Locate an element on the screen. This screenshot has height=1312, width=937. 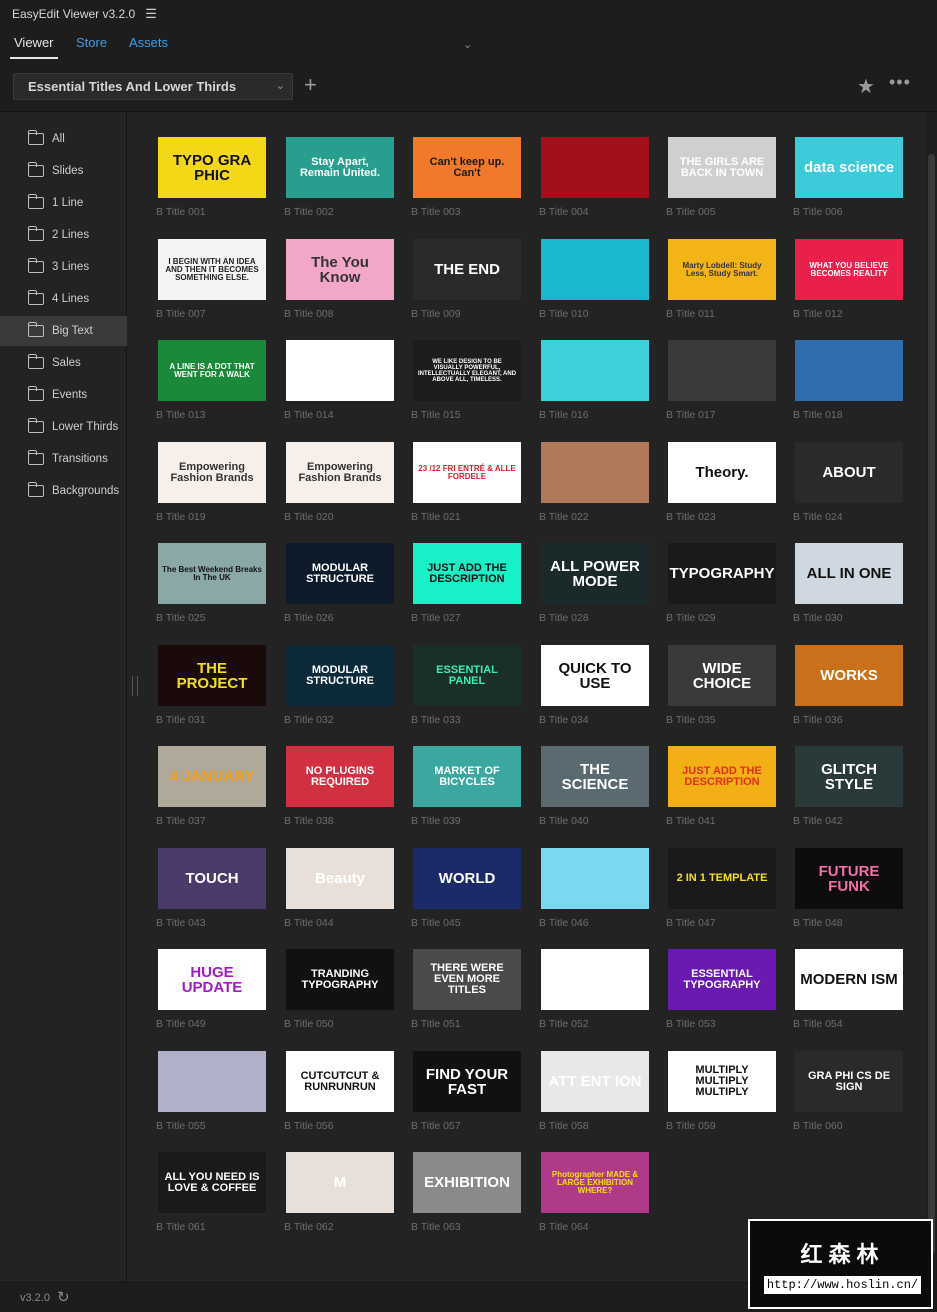
template-item: MODERN ISM B Title 054 is located at coordinates (847, 993).